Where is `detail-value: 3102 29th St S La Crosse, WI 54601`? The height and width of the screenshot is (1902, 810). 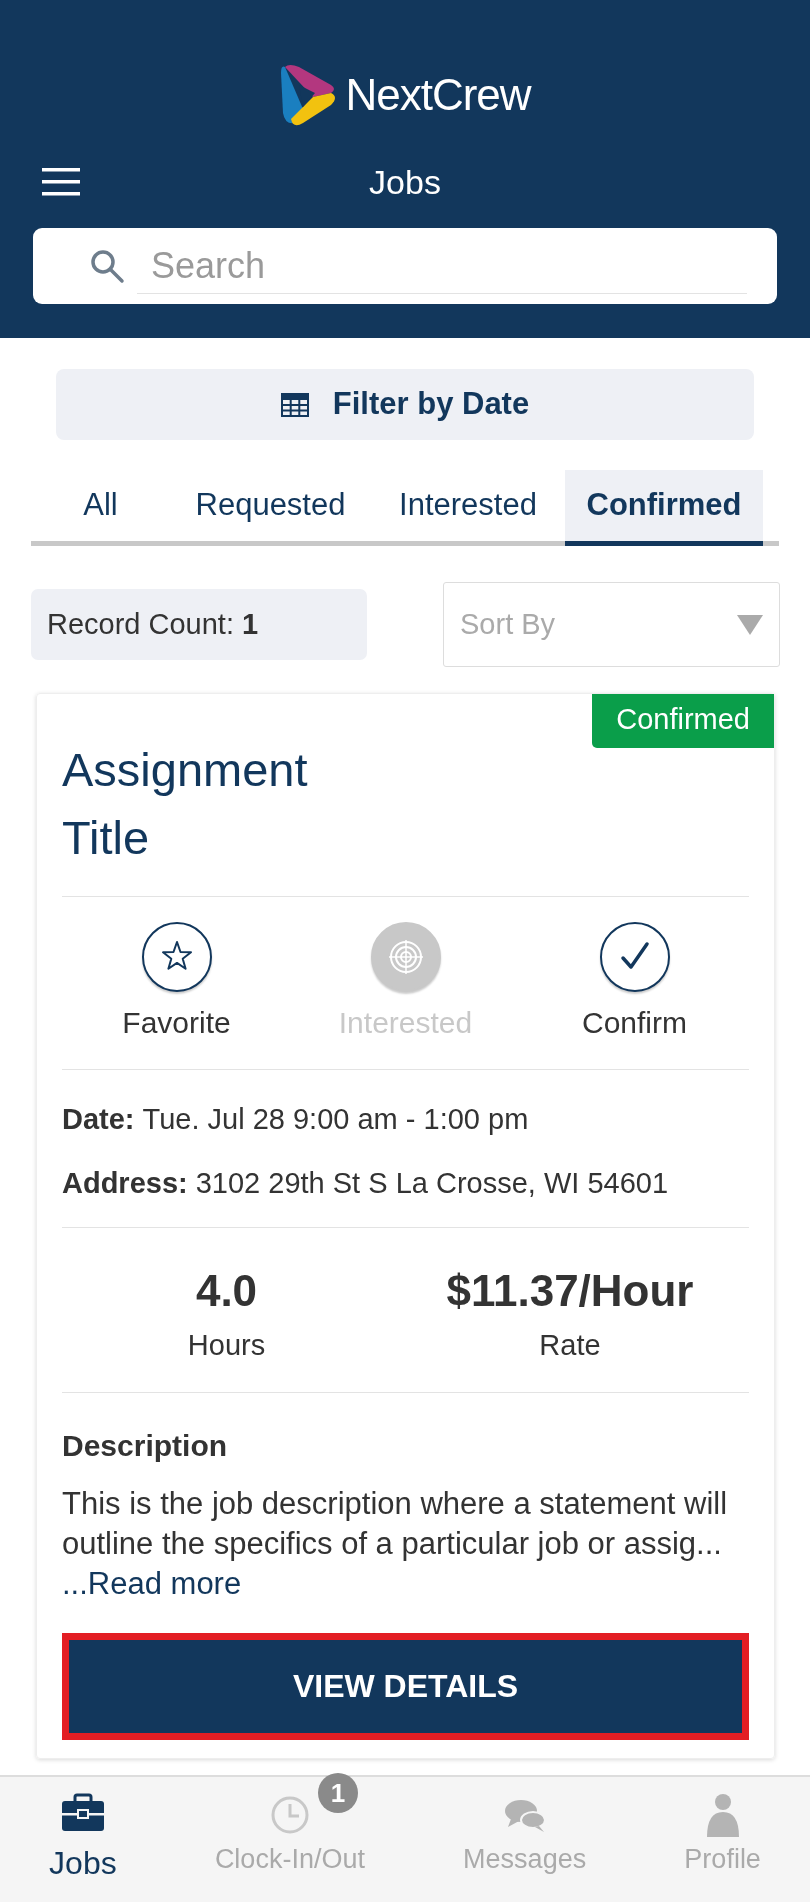 detail-value: 3102 29th St S La Crosse, WI 54601 is located at coordinates (432, 1183).